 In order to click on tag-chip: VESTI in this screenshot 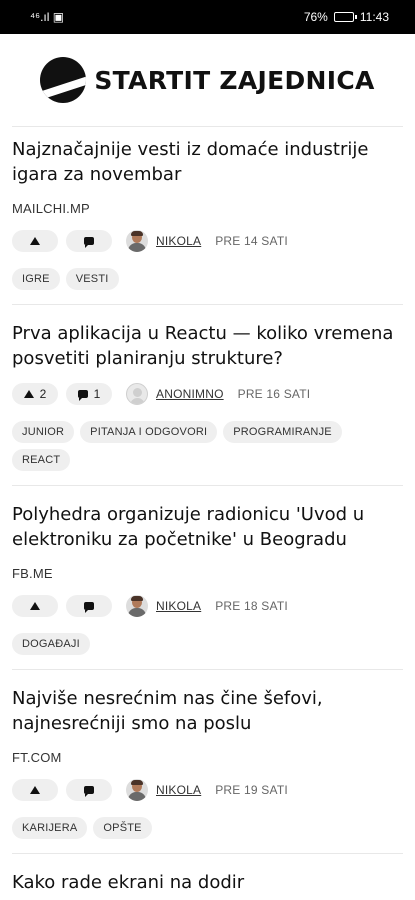, I will do `click(92, 279)`.